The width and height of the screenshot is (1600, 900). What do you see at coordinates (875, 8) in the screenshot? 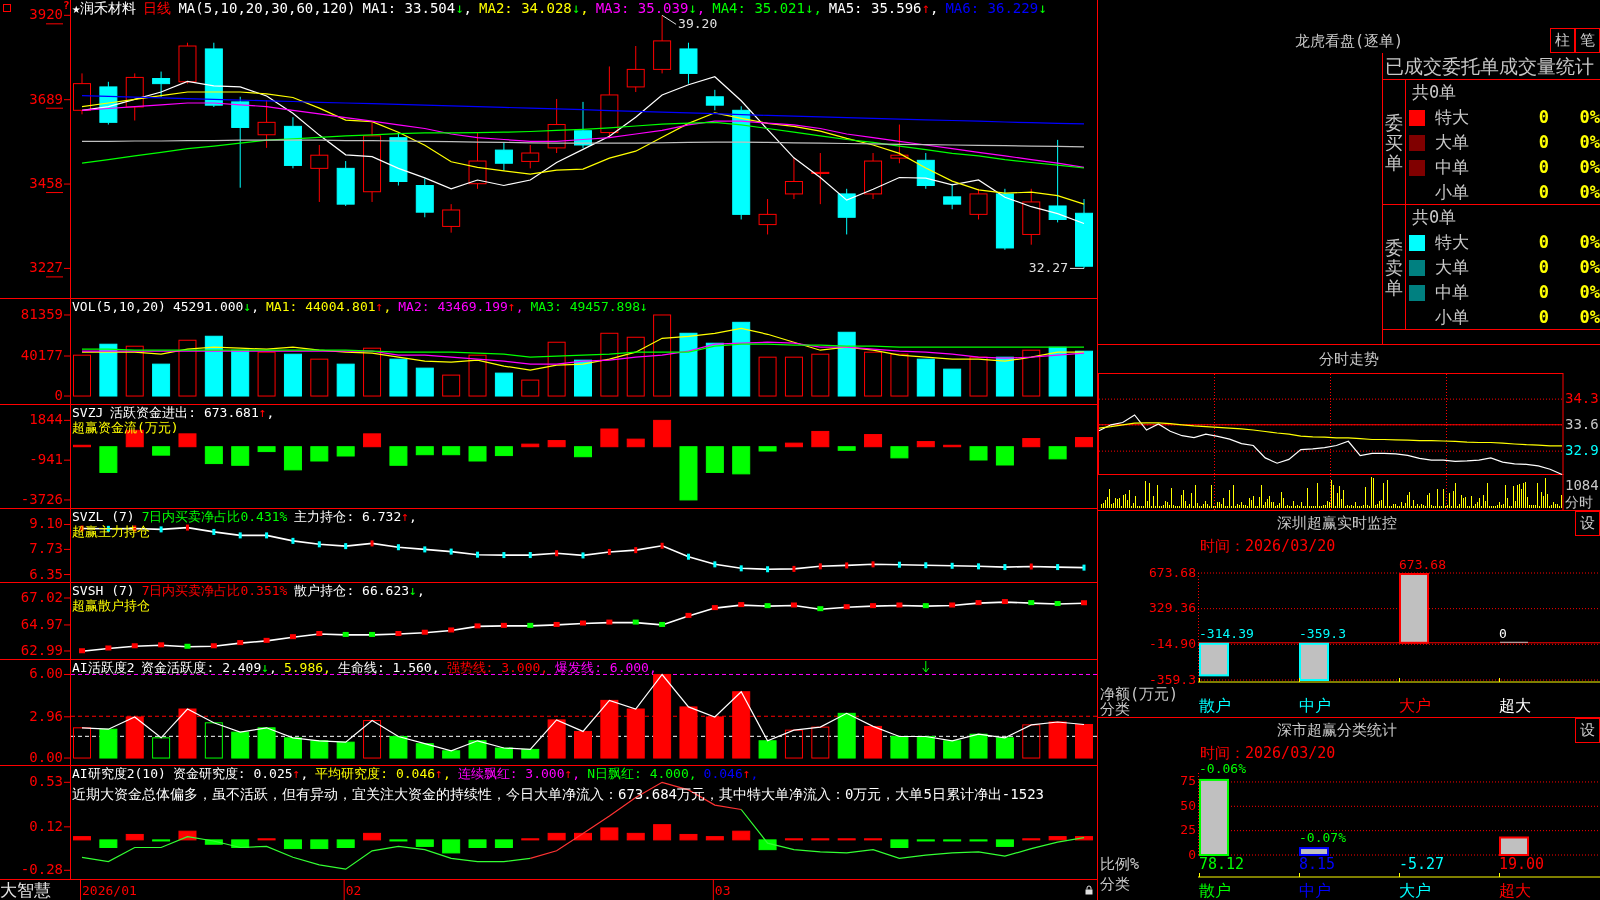
I see `legend-text: MA5: 35.596` at bounding box center [875, 8].